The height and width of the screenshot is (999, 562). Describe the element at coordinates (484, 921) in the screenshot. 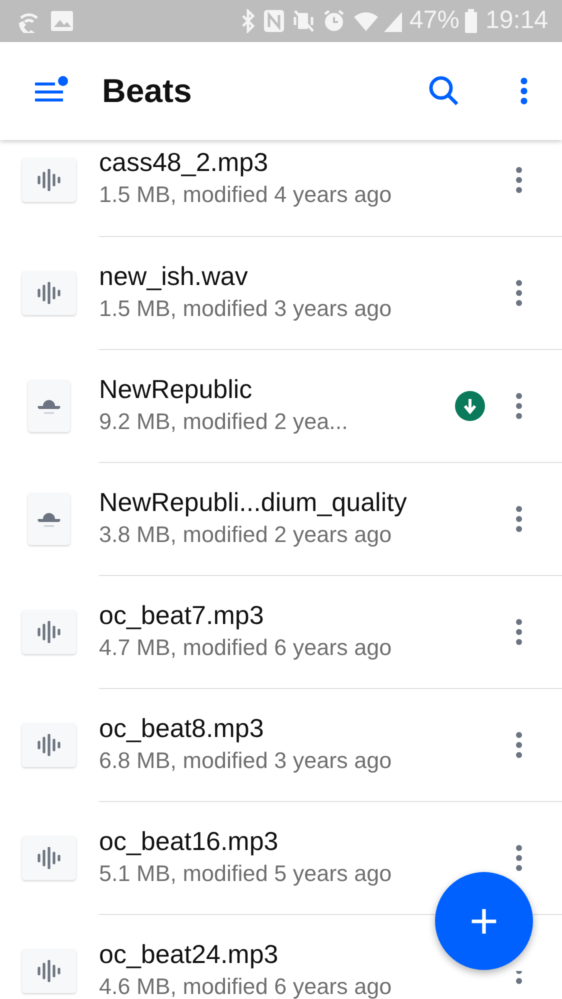

I see `add-button: +` at that location.